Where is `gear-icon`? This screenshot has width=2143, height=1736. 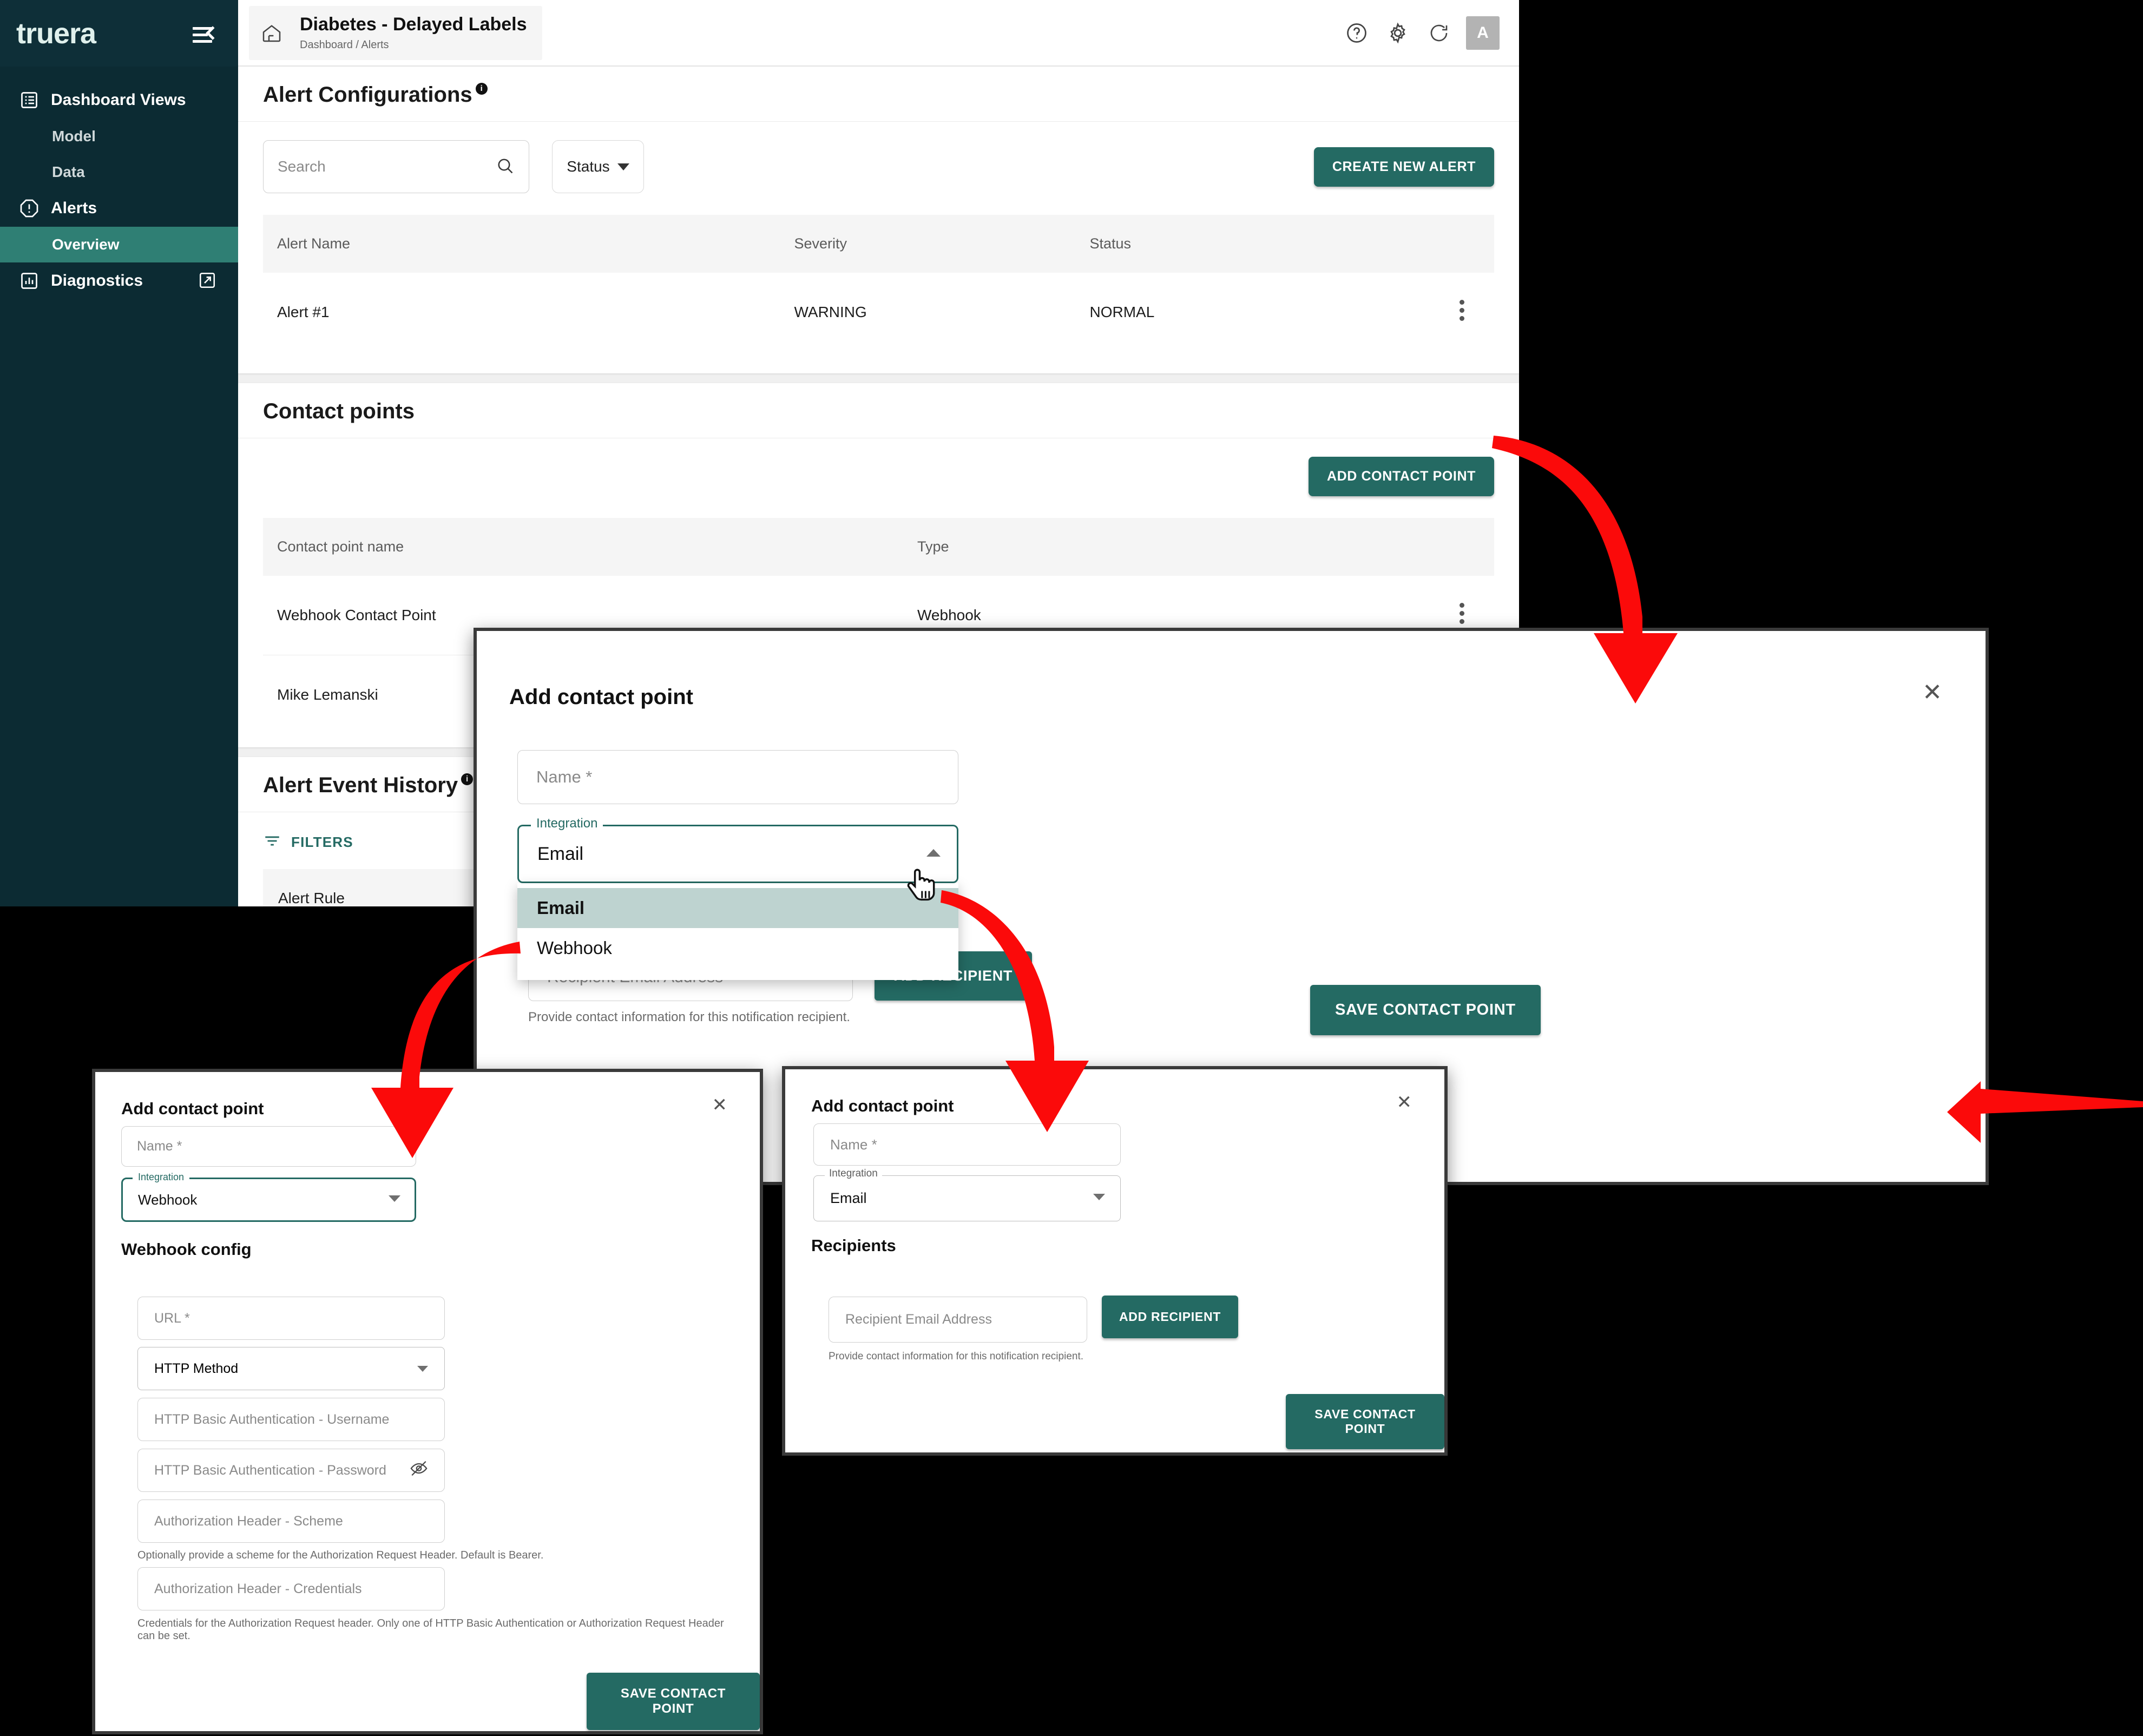 gear-icon is located at coordinates (1398, 33).